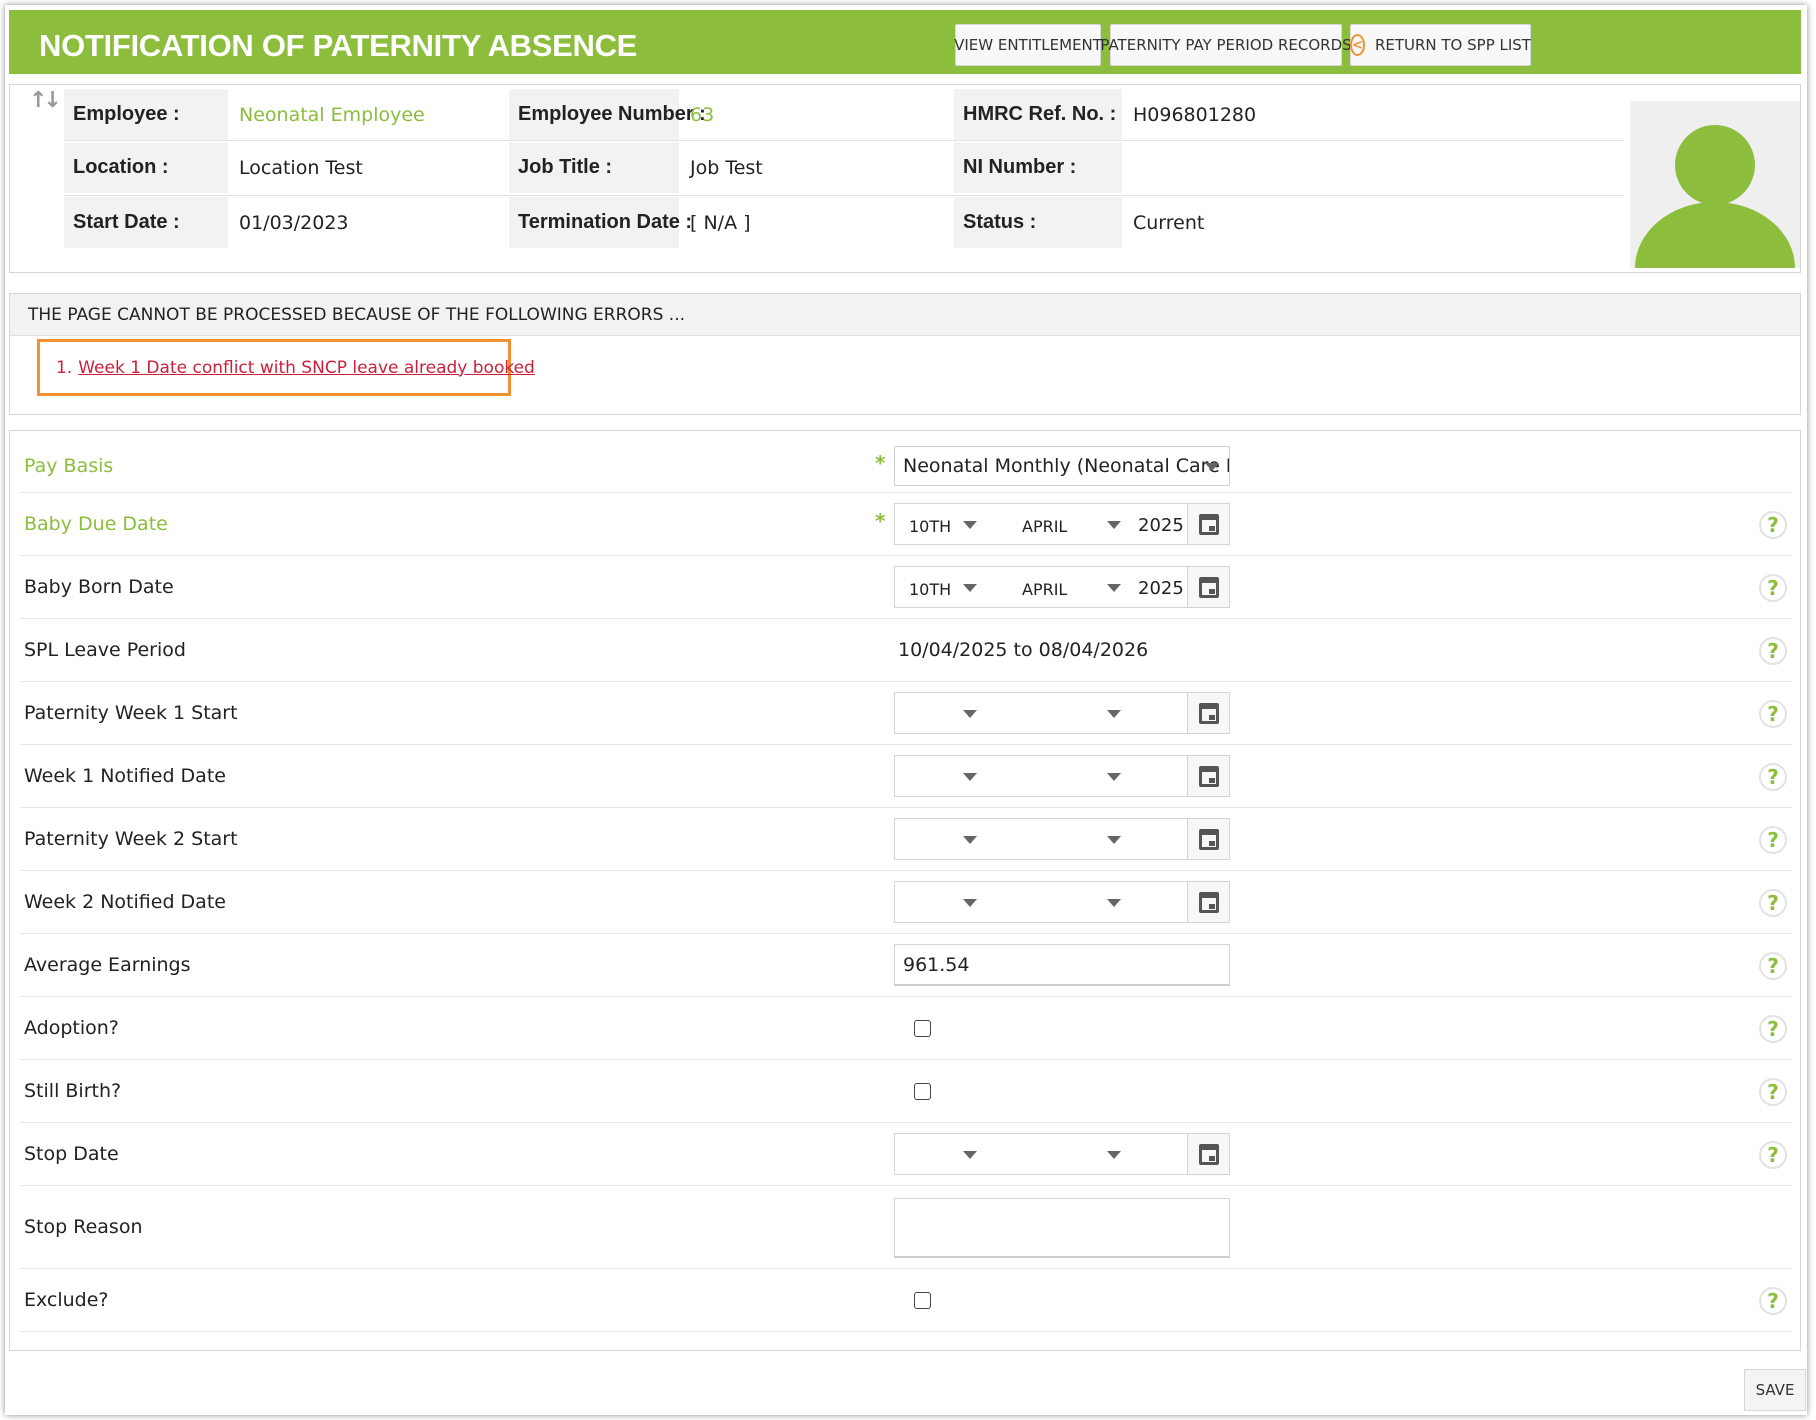  Describe the element at coordinates (906, 1028) in the screenshot. I see `adoption-row: Adoption? ?` at that location.